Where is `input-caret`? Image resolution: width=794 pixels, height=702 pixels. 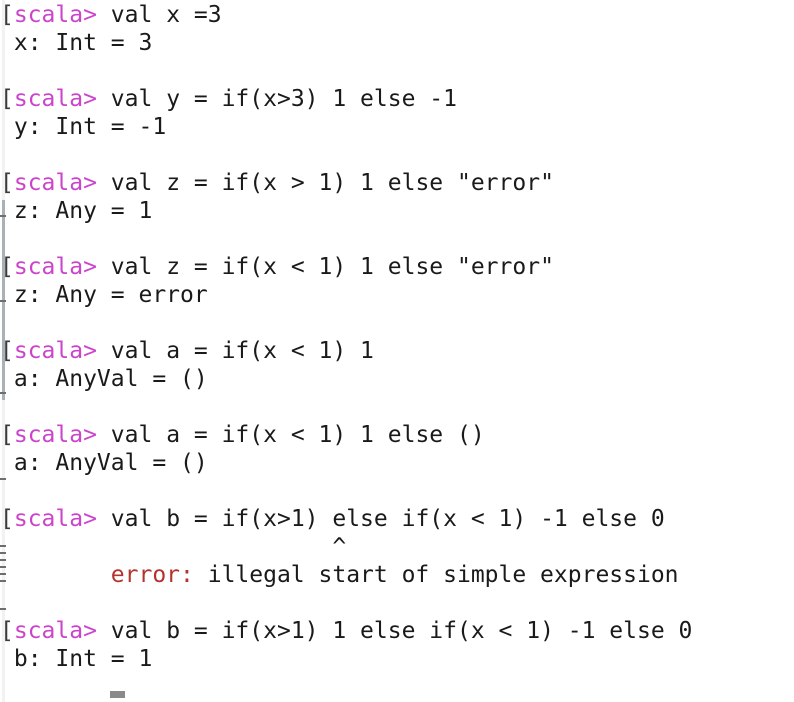 input-caret is located at coordinates (117, 694).